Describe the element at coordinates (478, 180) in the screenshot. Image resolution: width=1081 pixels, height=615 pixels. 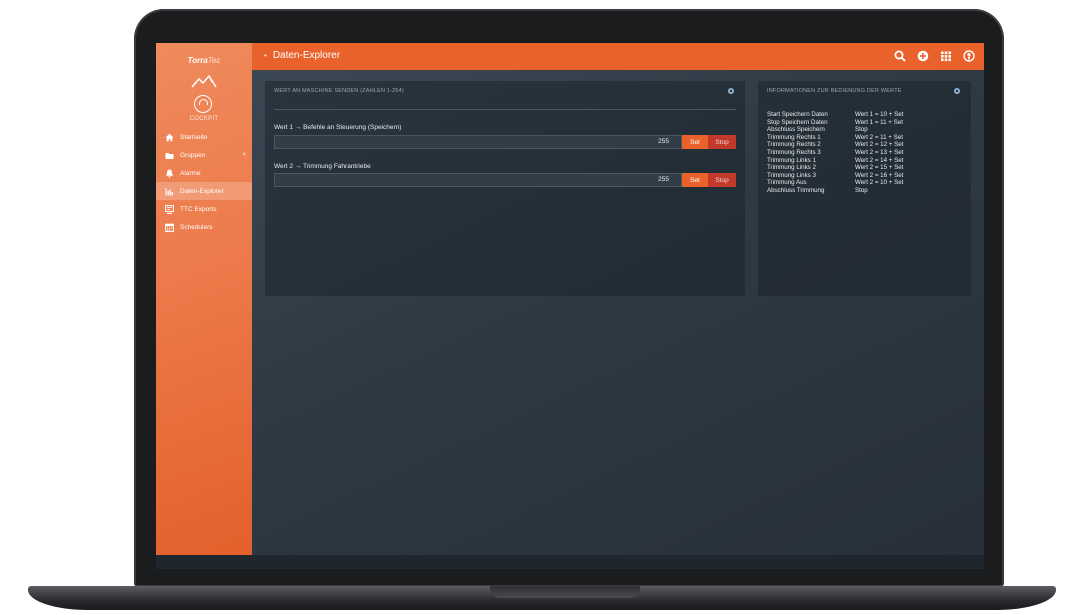
I see `wert-2-input: 255` at that location.